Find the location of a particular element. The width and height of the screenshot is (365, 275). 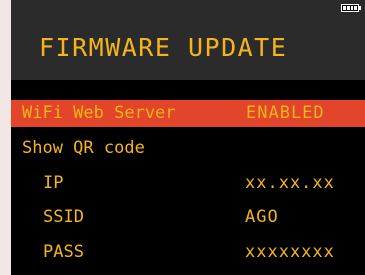

battery-tip is located at coordinates (360, 8).